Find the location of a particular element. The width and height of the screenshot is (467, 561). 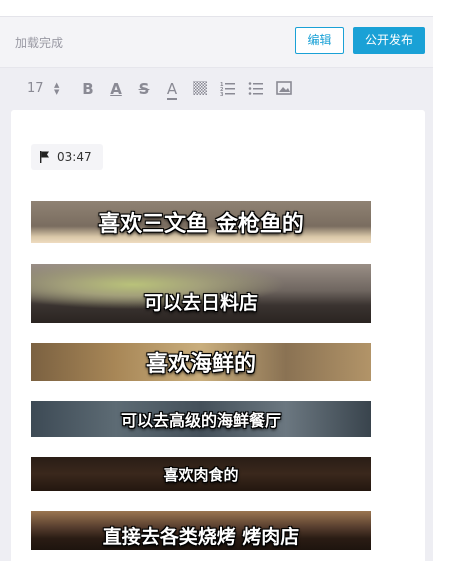

updown-arrows-icon: ▲ ▼ is located at coordinates (57, 88).